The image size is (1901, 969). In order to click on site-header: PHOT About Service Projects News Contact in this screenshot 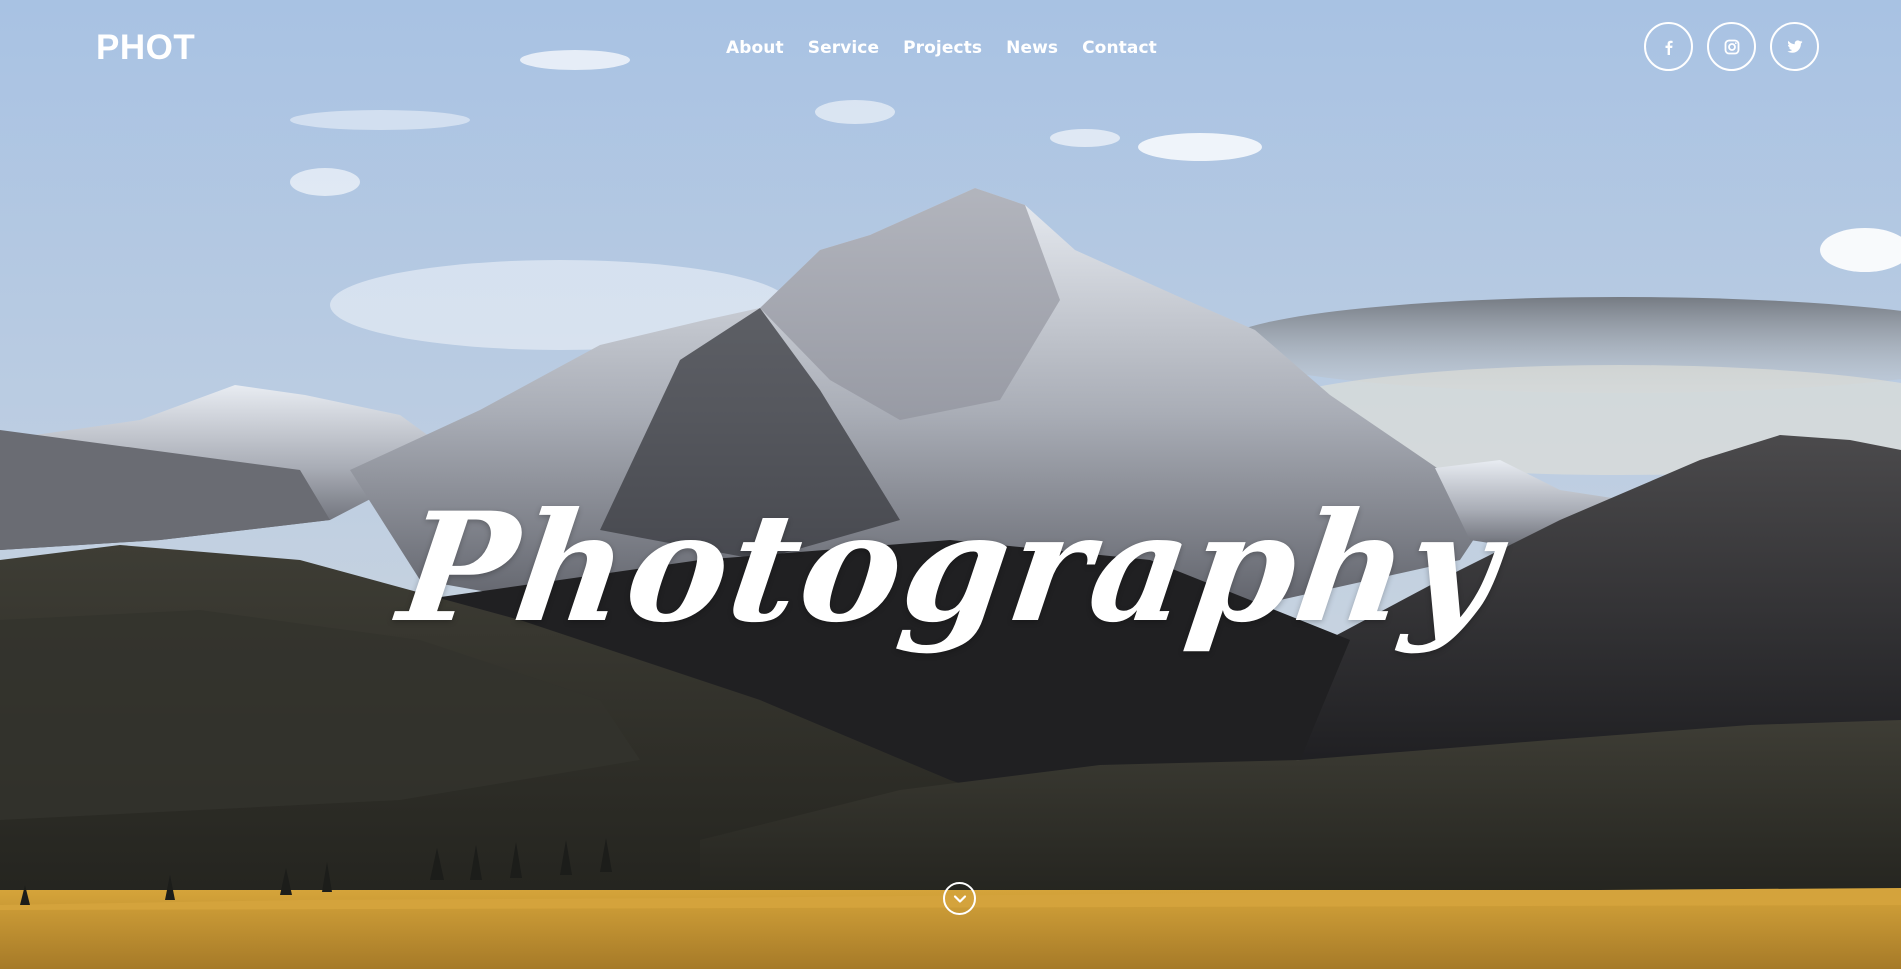, I will do `click(950, 50)`.